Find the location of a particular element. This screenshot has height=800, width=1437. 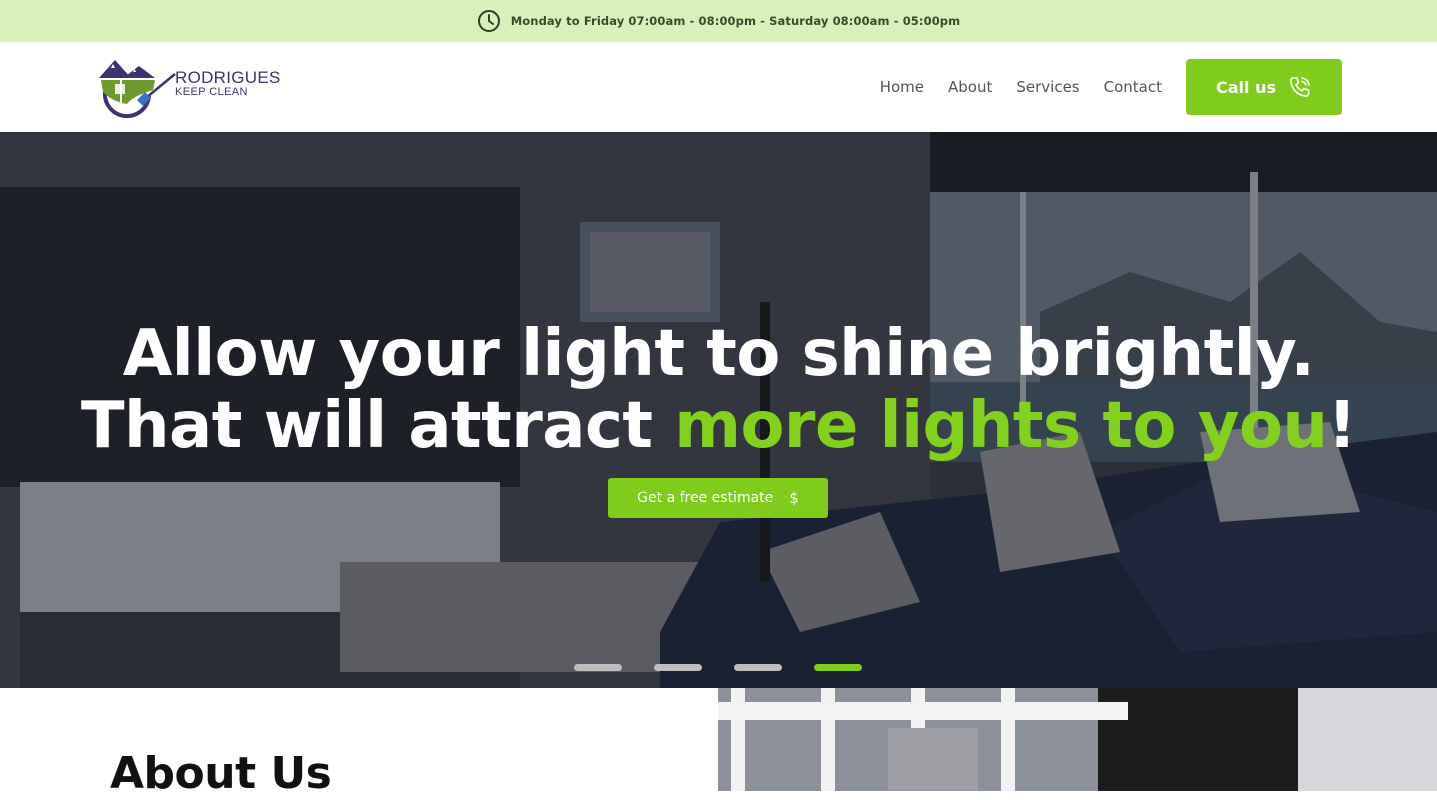

call-us-button: Call us is located at coordinates (1264, 87).